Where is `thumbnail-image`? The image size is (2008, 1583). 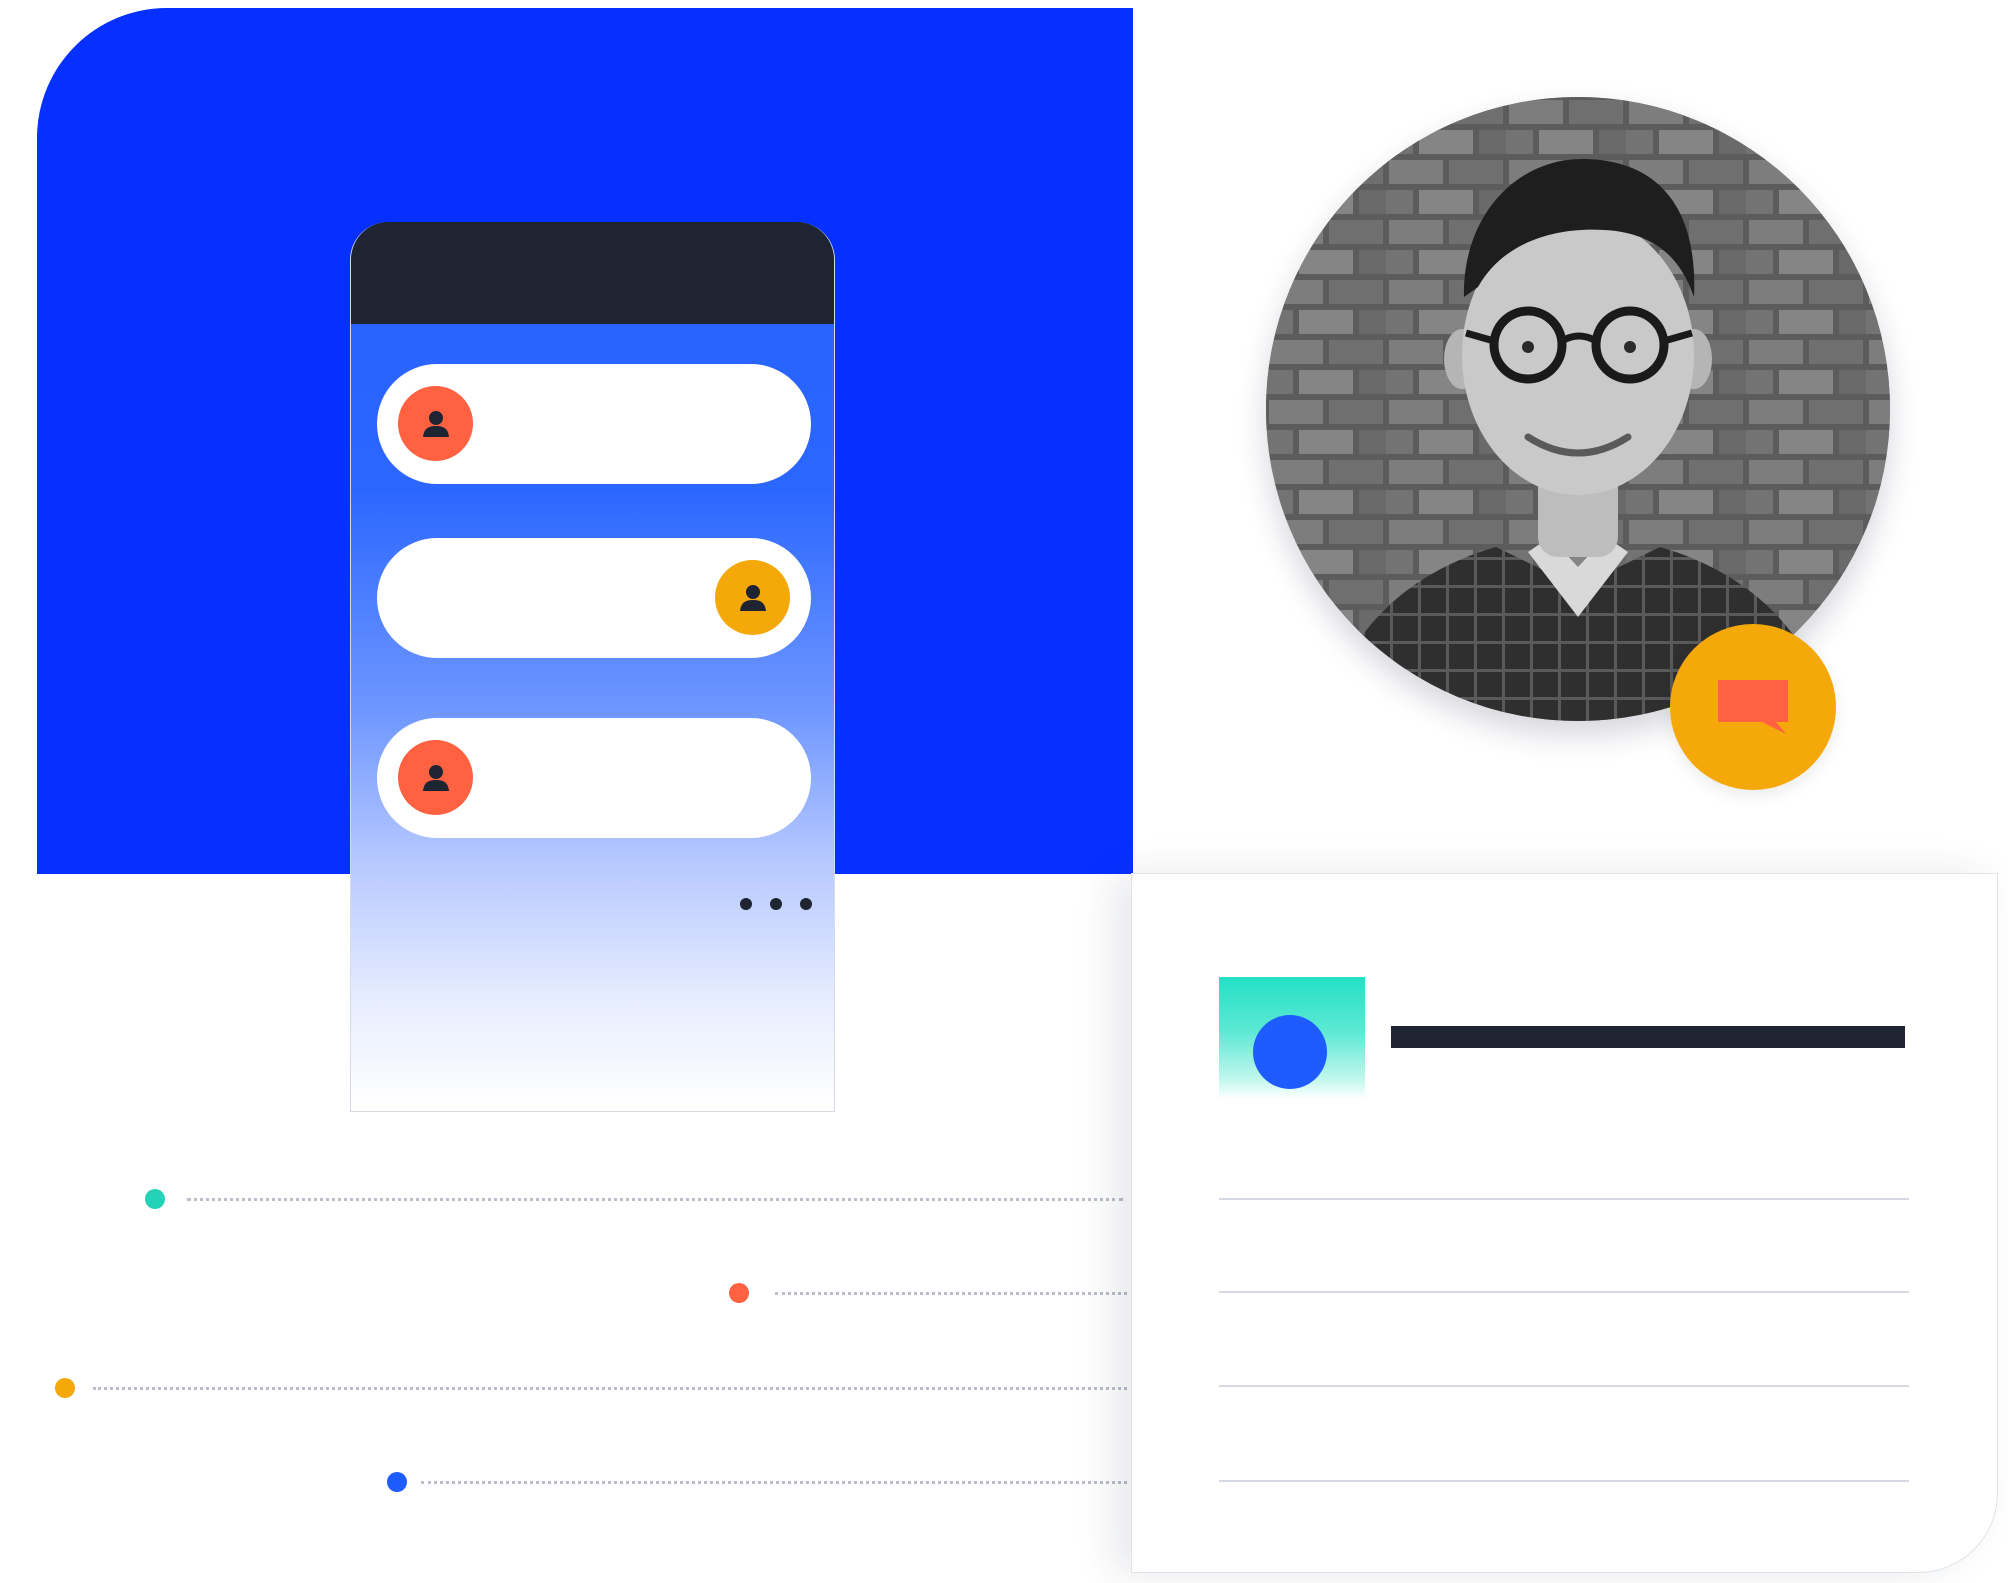
thumbnail-image is located at coordinates (1292, 1038).